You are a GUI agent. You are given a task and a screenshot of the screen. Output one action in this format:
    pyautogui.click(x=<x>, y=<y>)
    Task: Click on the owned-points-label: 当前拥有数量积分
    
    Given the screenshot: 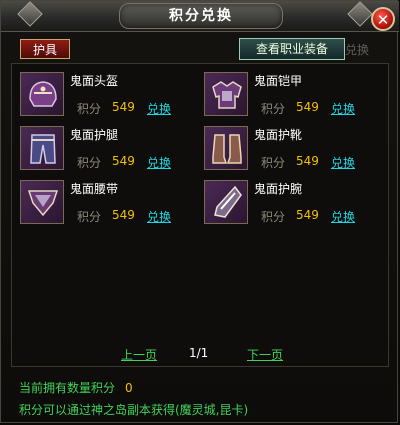 What is the action you would take?
    pyautogui.click(x=67, y=388)
    